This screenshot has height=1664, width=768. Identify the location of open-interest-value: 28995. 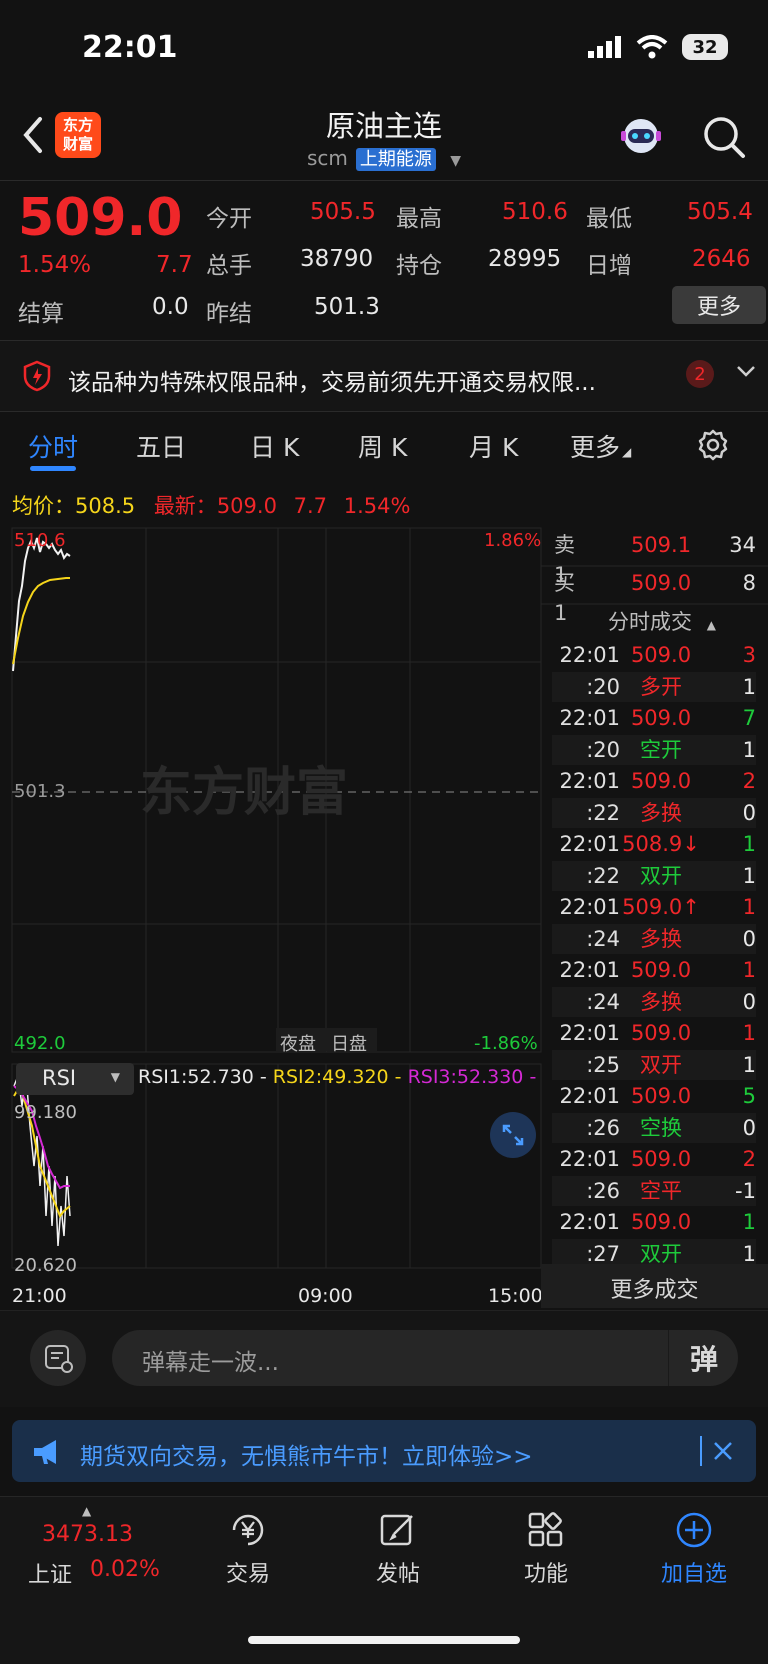
(525, 259).